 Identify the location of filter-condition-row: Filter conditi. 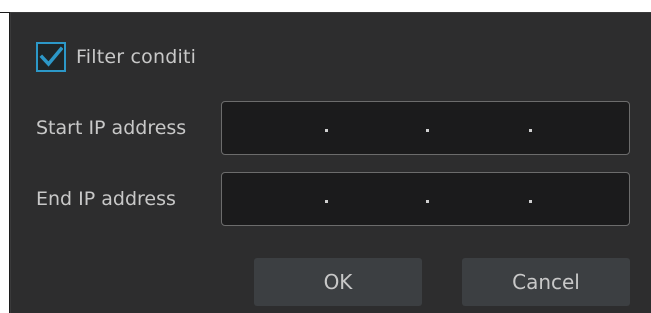
(130, 57).